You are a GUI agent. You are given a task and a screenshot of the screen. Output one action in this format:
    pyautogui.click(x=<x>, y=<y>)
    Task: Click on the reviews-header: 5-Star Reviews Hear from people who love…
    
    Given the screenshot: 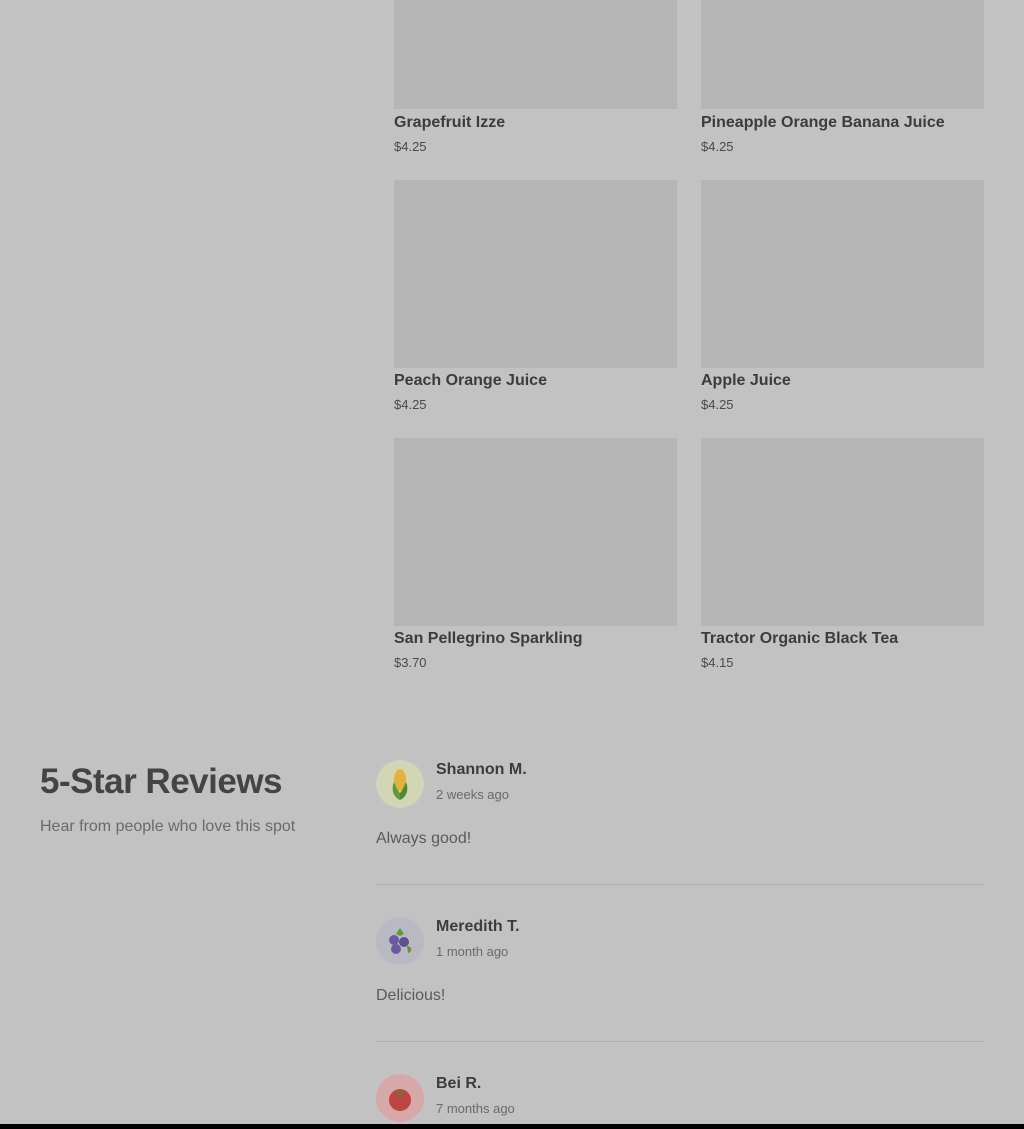 What is the action you would take?
    pyautogui.click(x=167, y=797)
    